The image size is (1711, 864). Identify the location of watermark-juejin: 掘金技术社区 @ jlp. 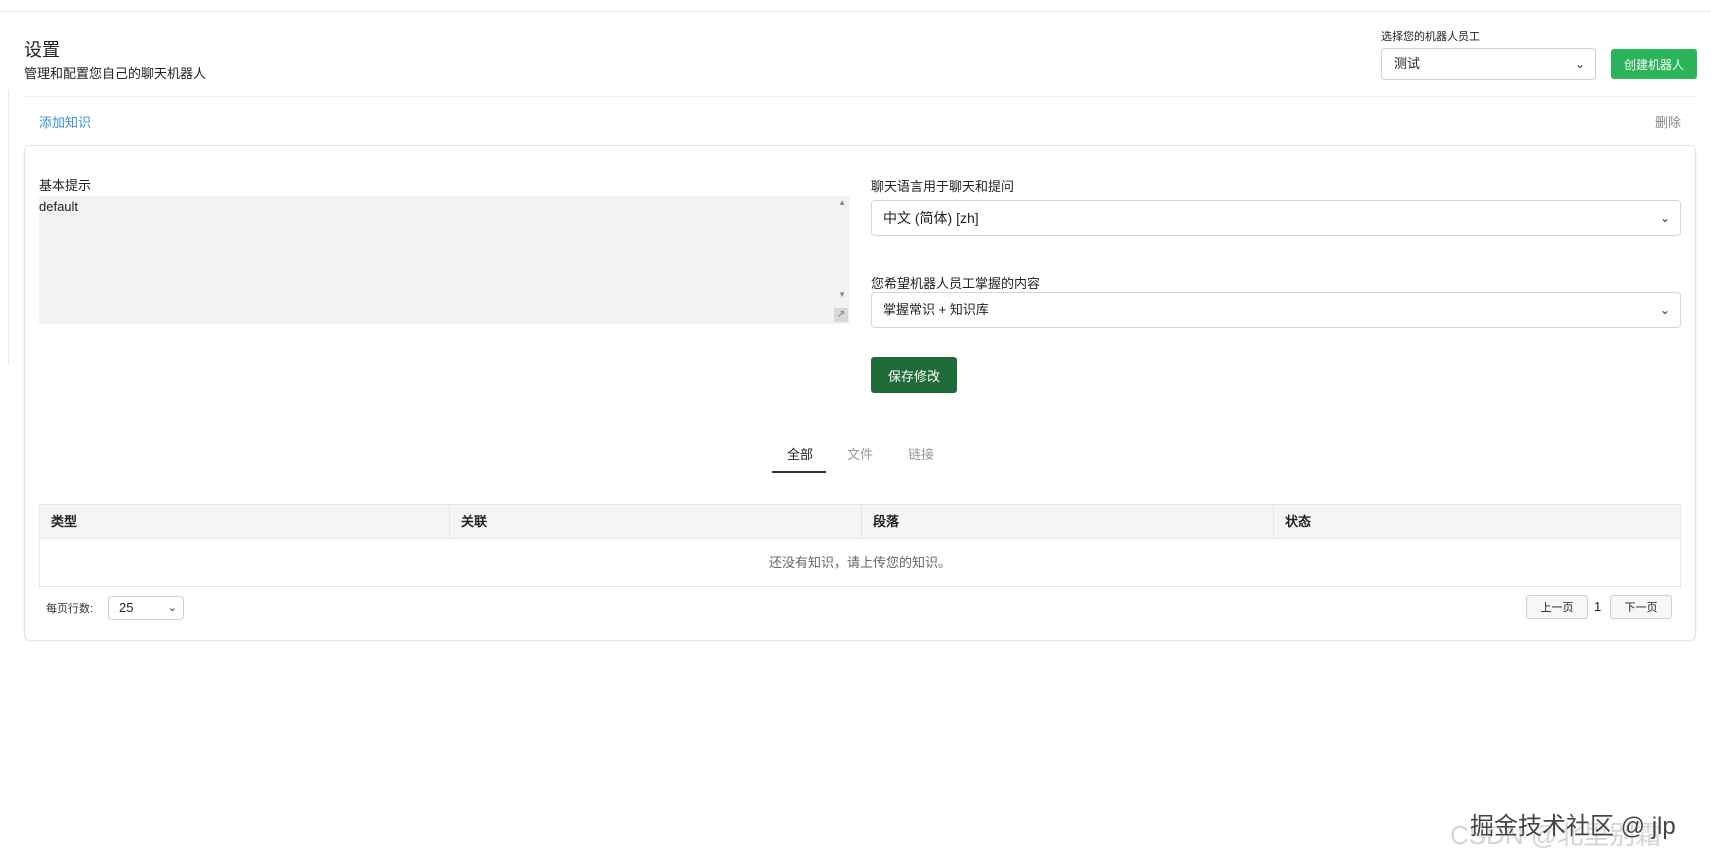
(1573, 826).